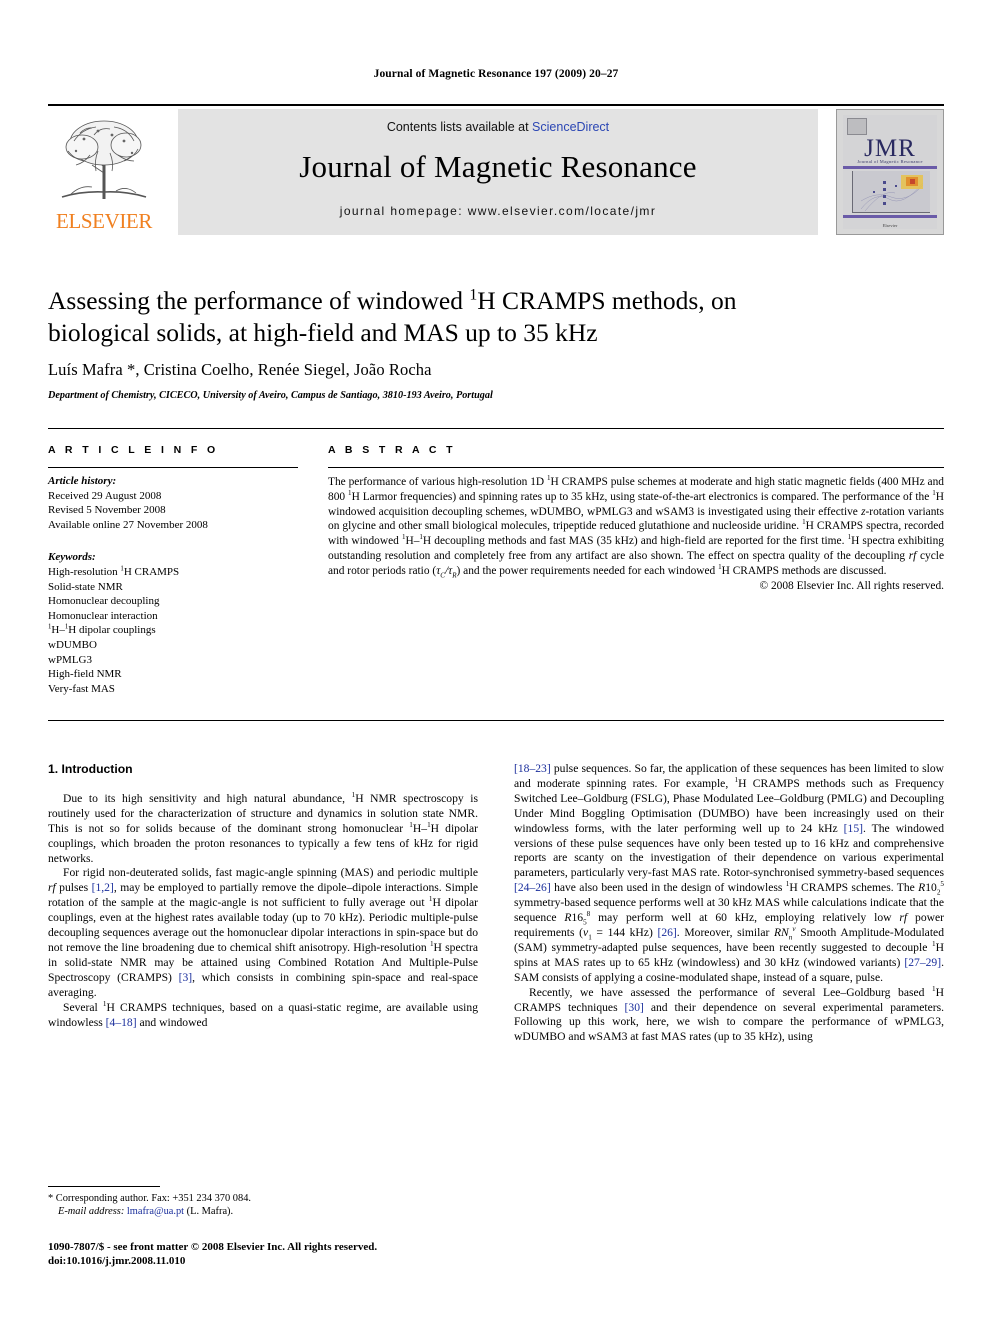  What do you see at coordinates (82, 481) in the screenshot?
I see `history-label: Article history:` at bounding box center [82, 481].